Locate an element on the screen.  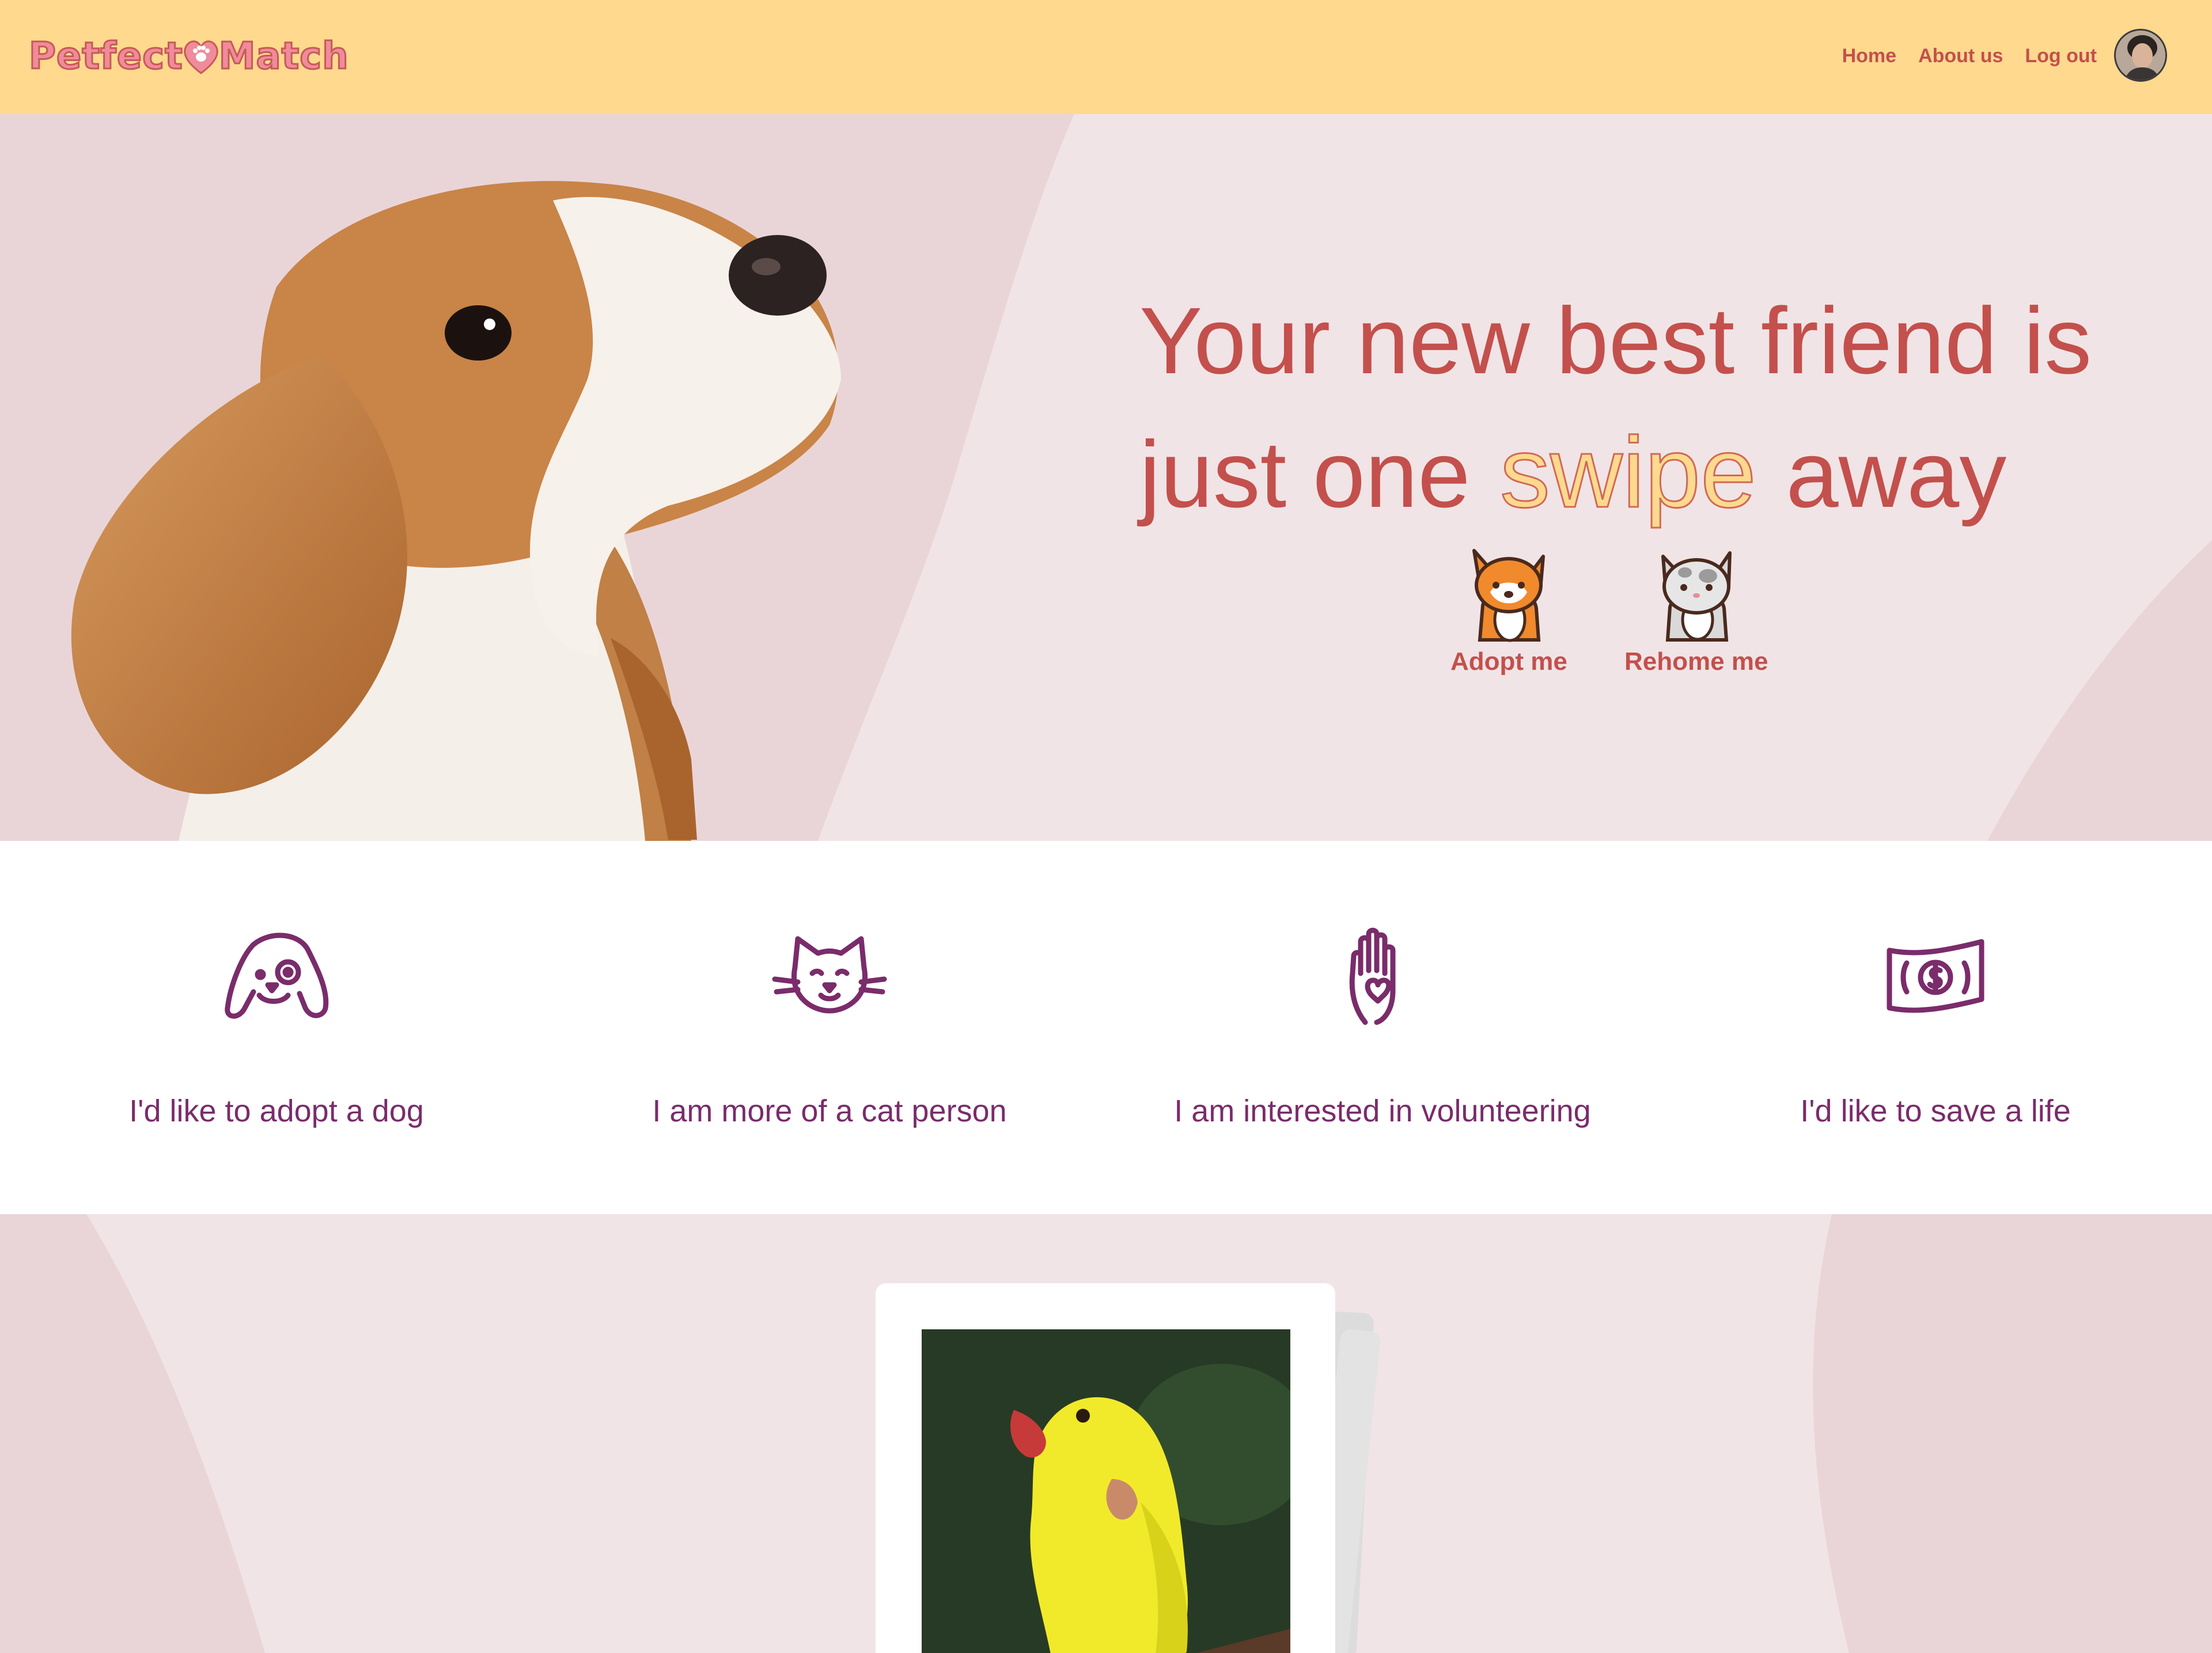
feature-adopt-dog: I'd like to adopt a dog is located at coordinates (276, 1028).